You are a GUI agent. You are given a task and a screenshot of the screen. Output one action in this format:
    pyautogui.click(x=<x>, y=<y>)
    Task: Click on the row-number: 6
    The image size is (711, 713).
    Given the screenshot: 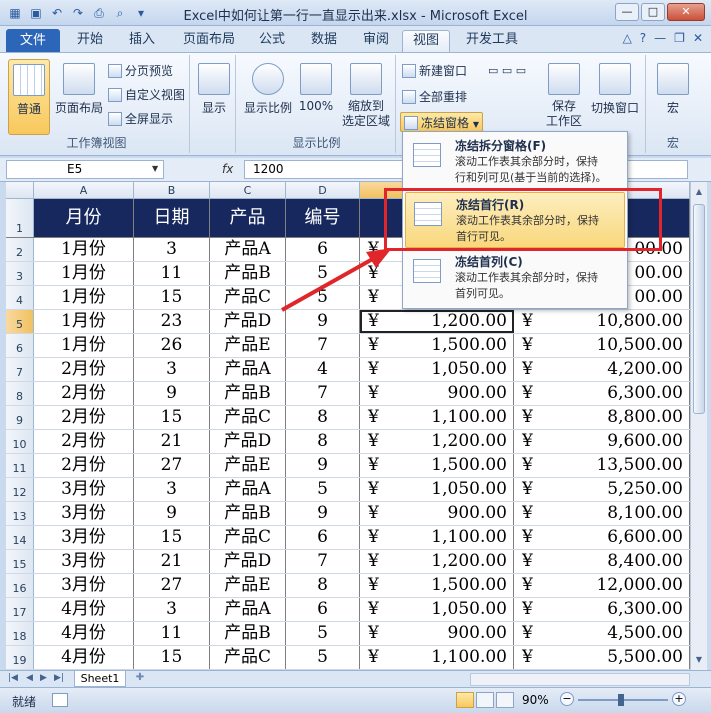 What is the action you would take?
    pyautogui.click(x=20, y=345)
    